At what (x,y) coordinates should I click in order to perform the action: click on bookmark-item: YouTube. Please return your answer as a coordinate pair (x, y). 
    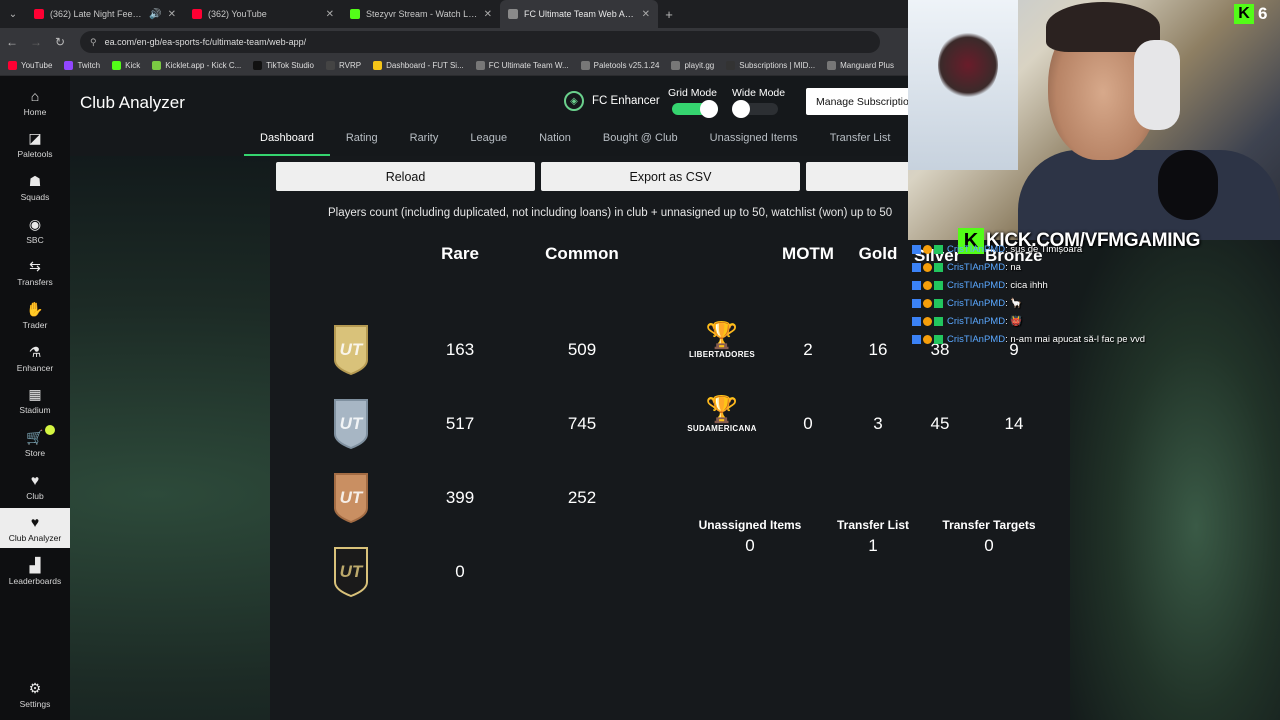
    Looking at the image, I should click on (30, 65).